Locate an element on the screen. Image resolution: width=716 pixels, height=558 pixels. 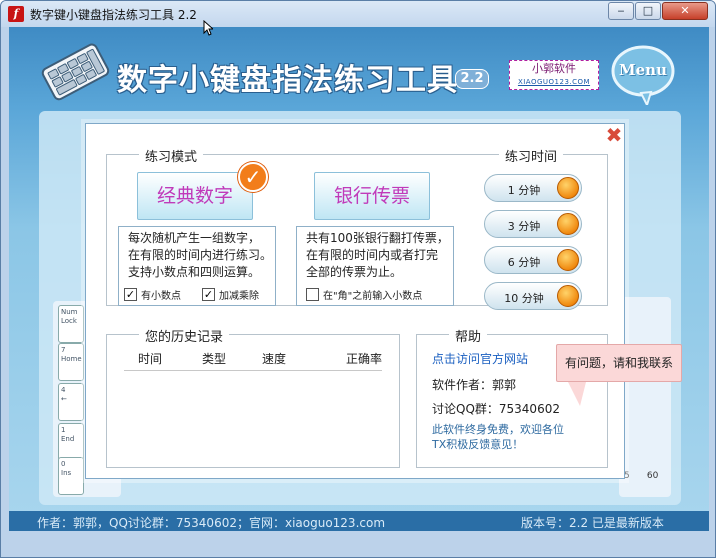
history-col-accuracy: 正确率 is located at coordinates (364, 359).